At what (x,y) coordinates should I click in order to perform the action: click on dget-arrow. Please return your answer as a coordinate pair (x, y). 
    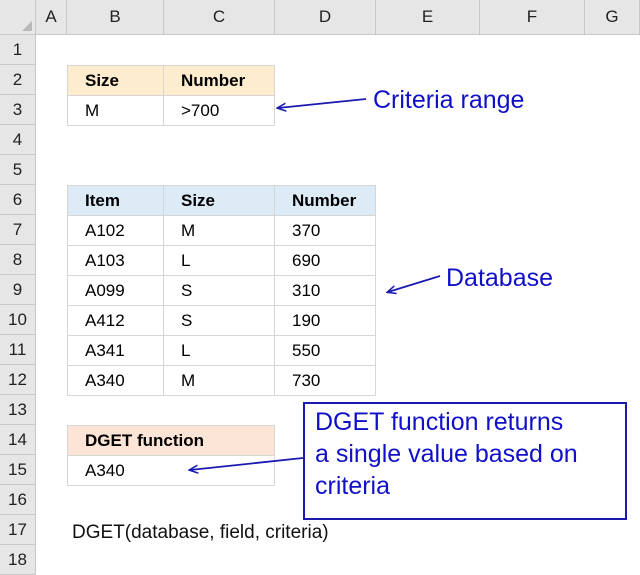
    Looking at the image, I should click on (247, 463).